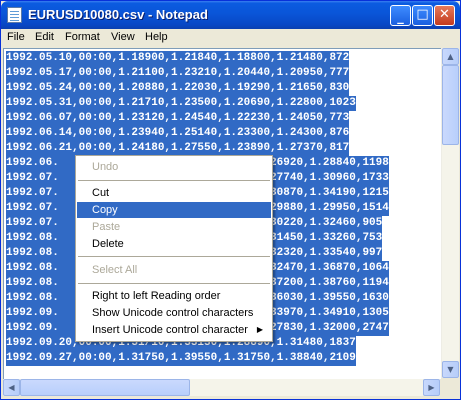 This screenshot has height=400, width=461. I want to click on scroll-left-button: ◀, so click(11, 387).